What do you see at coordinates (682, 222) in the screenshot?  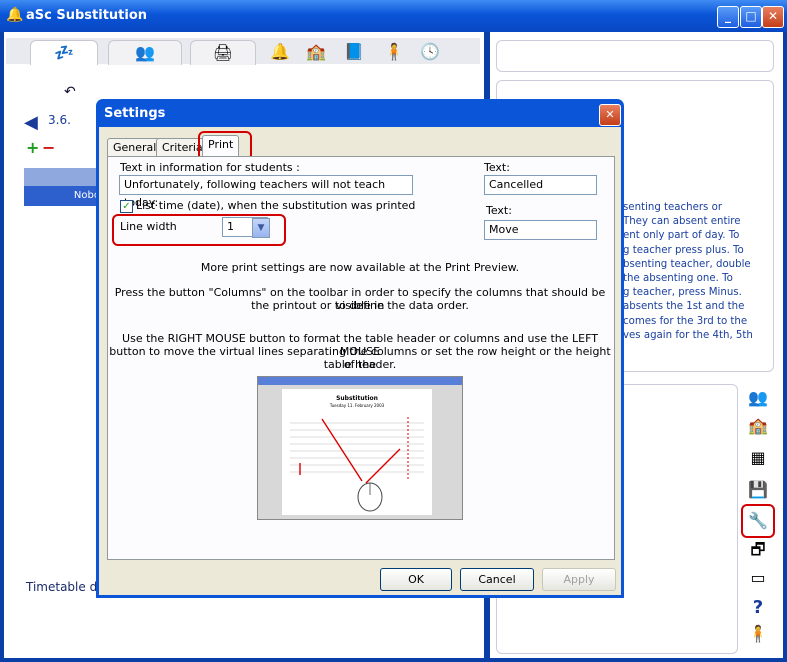 I see `help-text-line: They can absent entire` at bounding box center [682, 222].